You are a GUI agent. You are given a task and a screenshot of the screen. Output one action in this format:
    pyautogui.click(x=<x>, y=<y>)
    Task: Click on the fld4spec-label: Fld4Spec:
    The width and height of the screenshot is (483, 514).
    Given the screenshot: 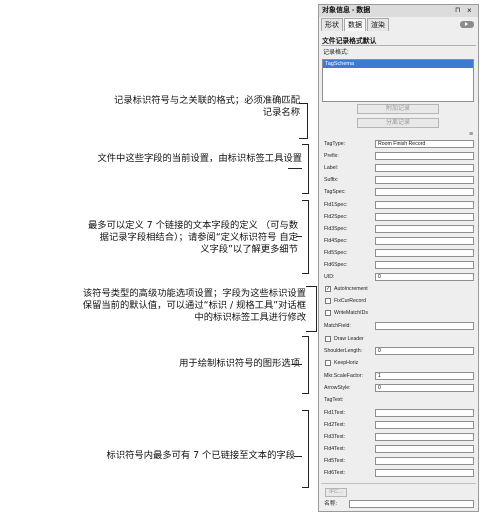 What is the action you would take?
    pyautogui.click(x=336, y=241)
    